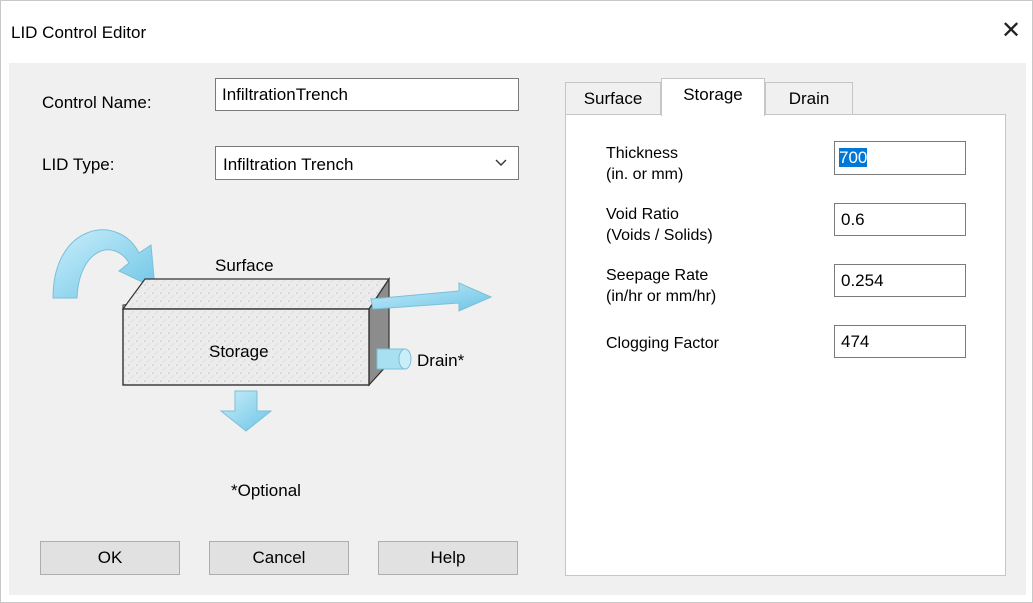 Image resolution: width=1033 pixels, height=603 pixels. What do you see at coordinates (110, 558) in the screenshot?
I see `ok-button: OK` at bounding box center [110, 558].